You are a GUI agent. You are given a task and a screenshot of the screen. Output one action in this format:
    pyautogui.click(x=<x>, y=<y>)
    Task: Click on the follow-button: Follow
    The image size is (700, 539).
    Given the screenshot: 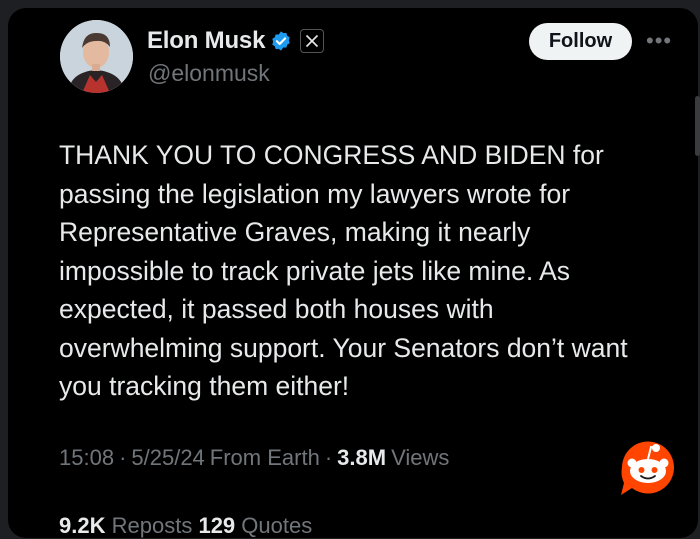 What is the action you would take?
    pyautogui.click(x=580, y=41)
    